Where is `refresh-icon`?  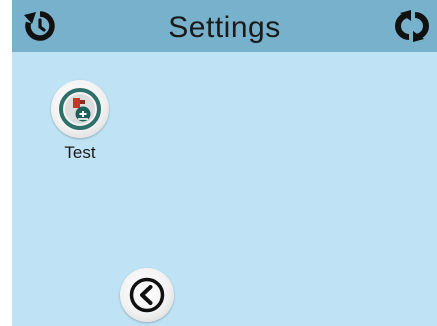
refresh-icon is located at coordinates (412, 26).